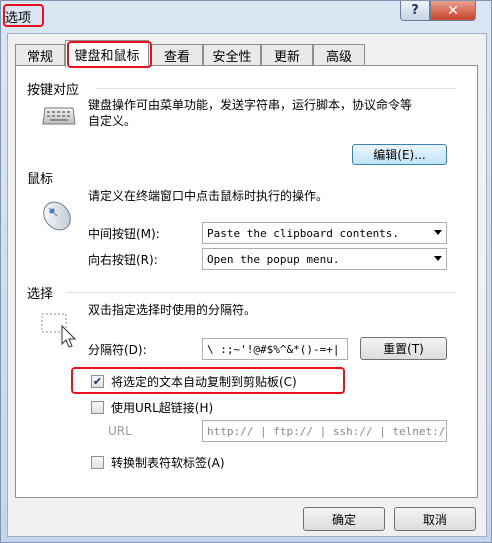 The height and width of the screenshot is (543, 492). I want to click on right-button-value: Open the popup menu., so click(273, 259).